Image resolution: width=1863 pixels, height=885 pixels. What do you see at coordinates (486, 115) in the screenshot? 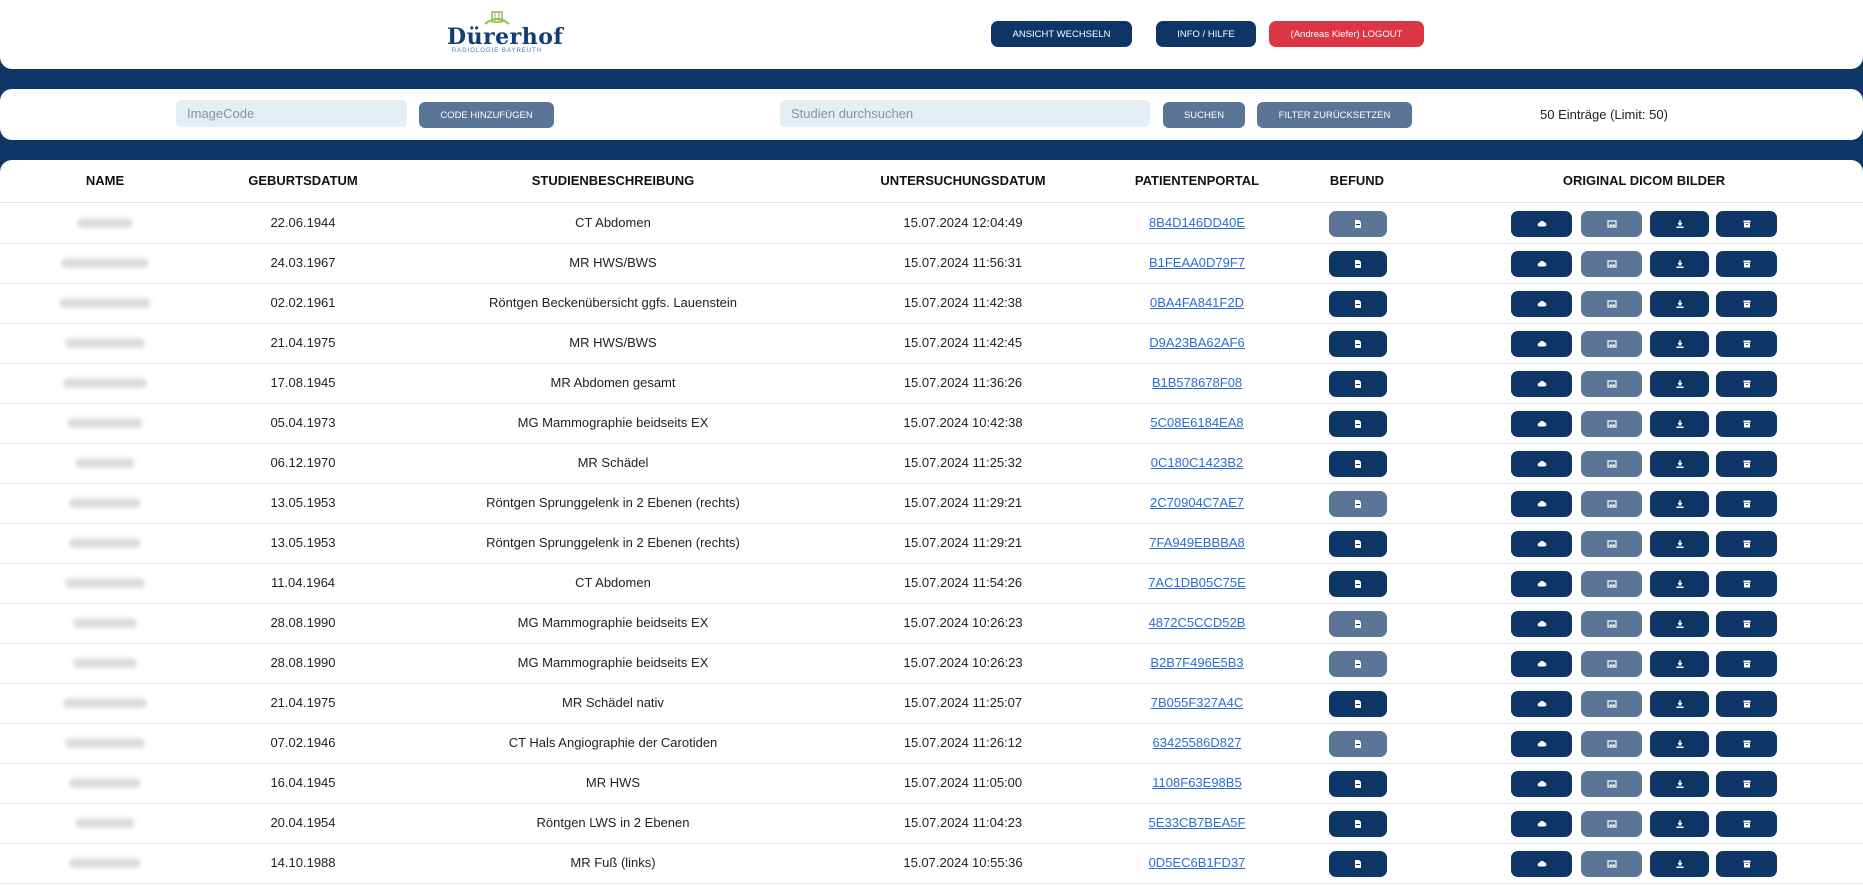
I see `add-code-button: CODE HINZUFÜGEN` at bounding box center [486, 115].